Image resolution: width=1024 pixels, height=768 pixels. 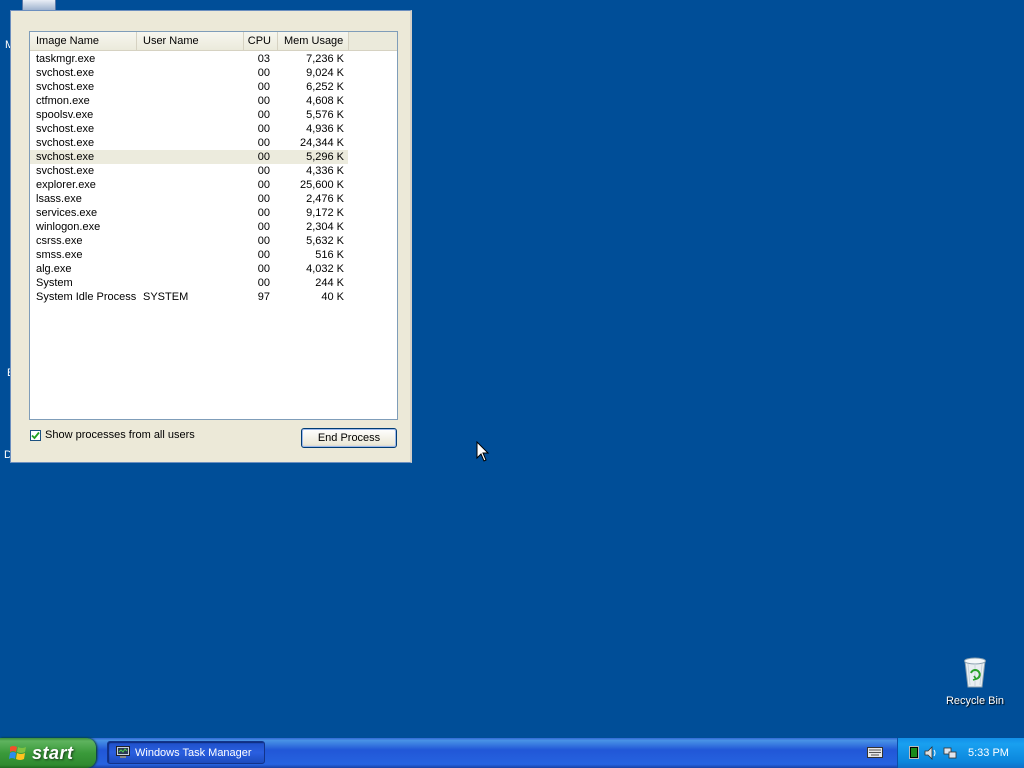 I want to click on process-row: csrss.exe 00 5,632 K, so click(x=213, y=241).